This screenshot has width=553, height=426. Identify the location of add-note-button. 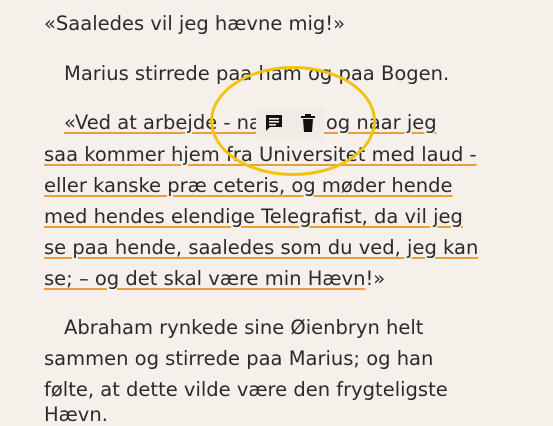
(274, 123).